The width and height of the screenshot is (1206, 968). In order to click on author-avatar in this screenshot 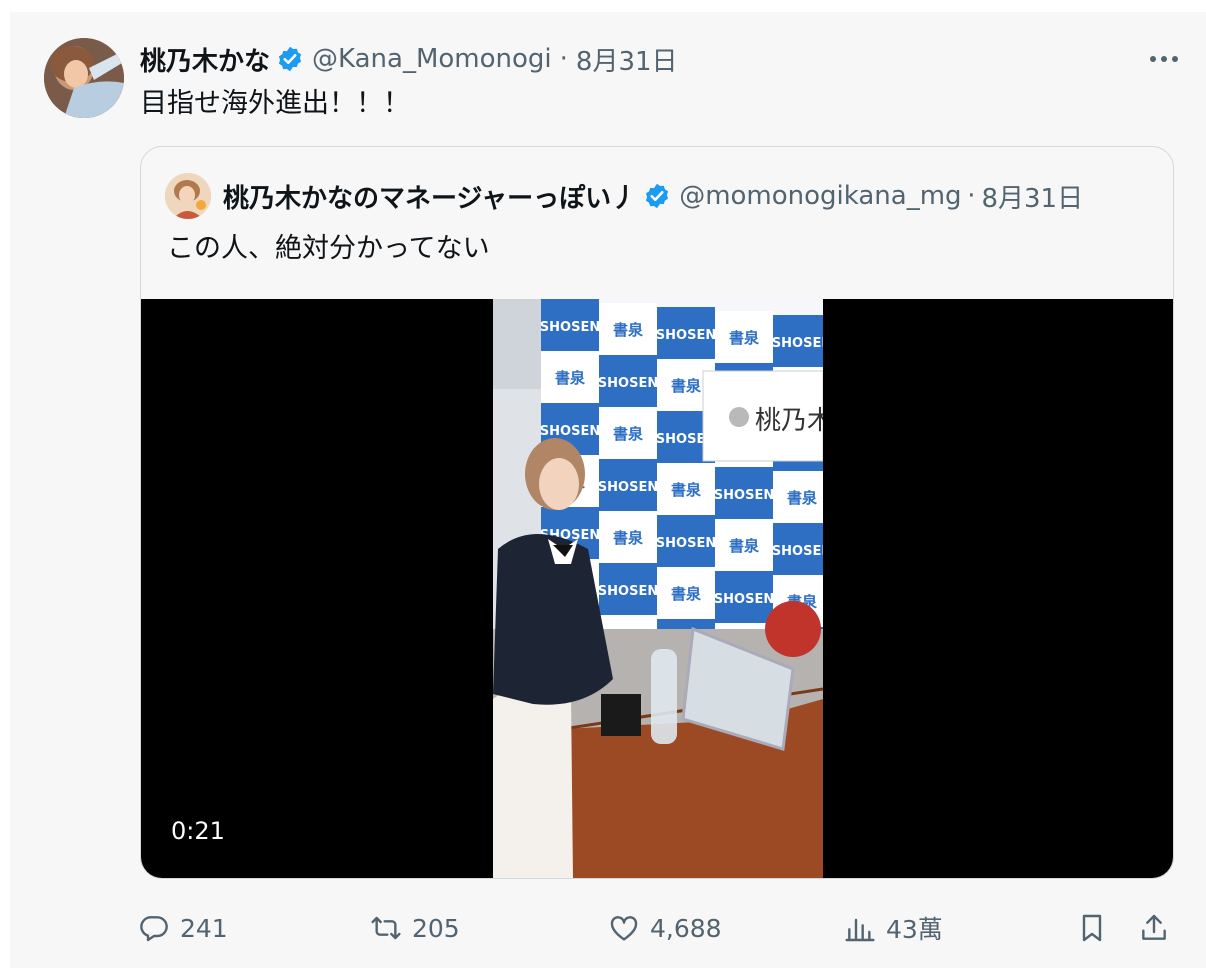, I will do `click(84, 78)`.